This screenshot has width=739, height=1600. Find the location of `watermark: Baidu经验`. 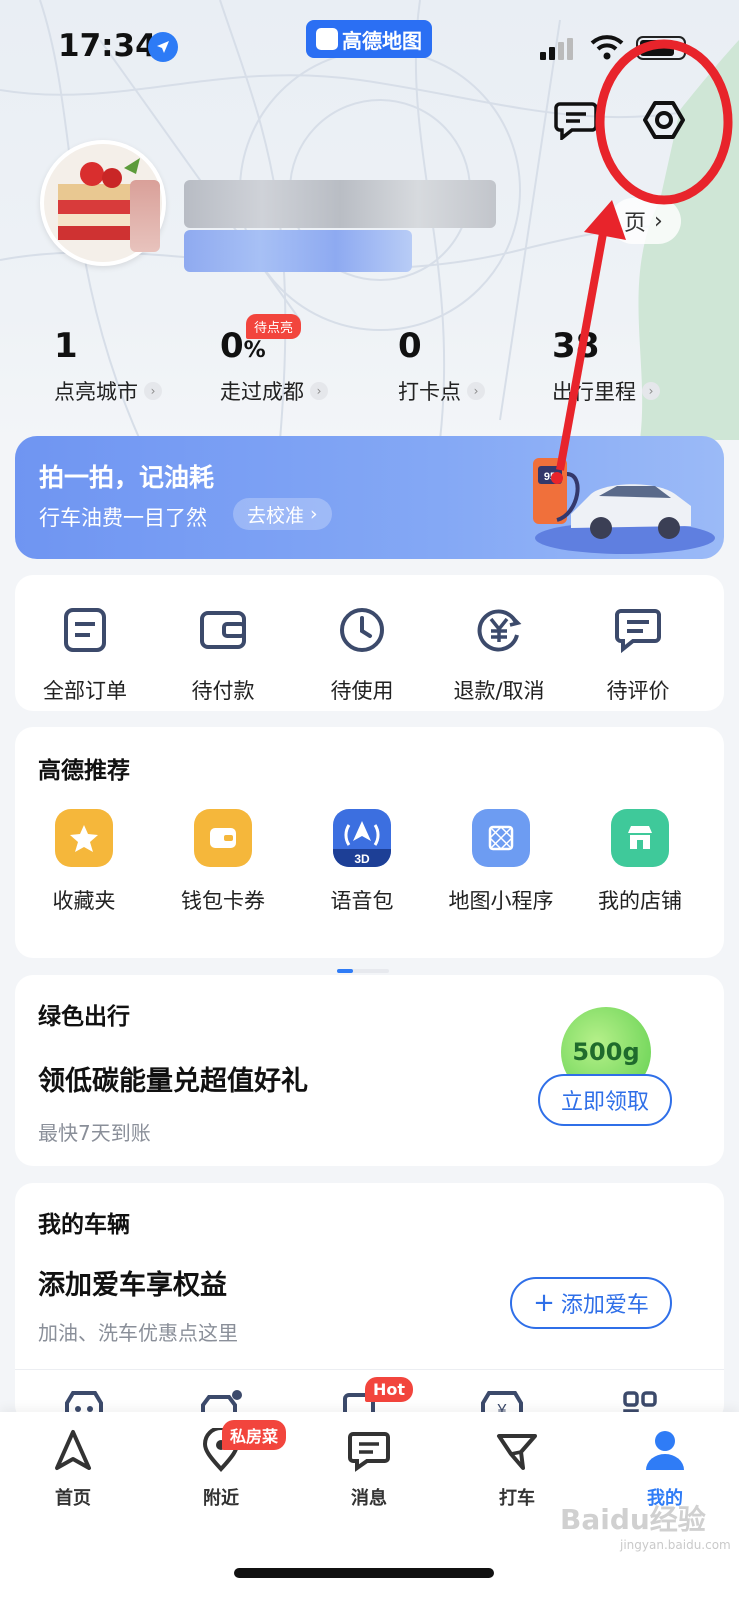

watermark: Baidu经验 is located at coordinates (633, 1519).